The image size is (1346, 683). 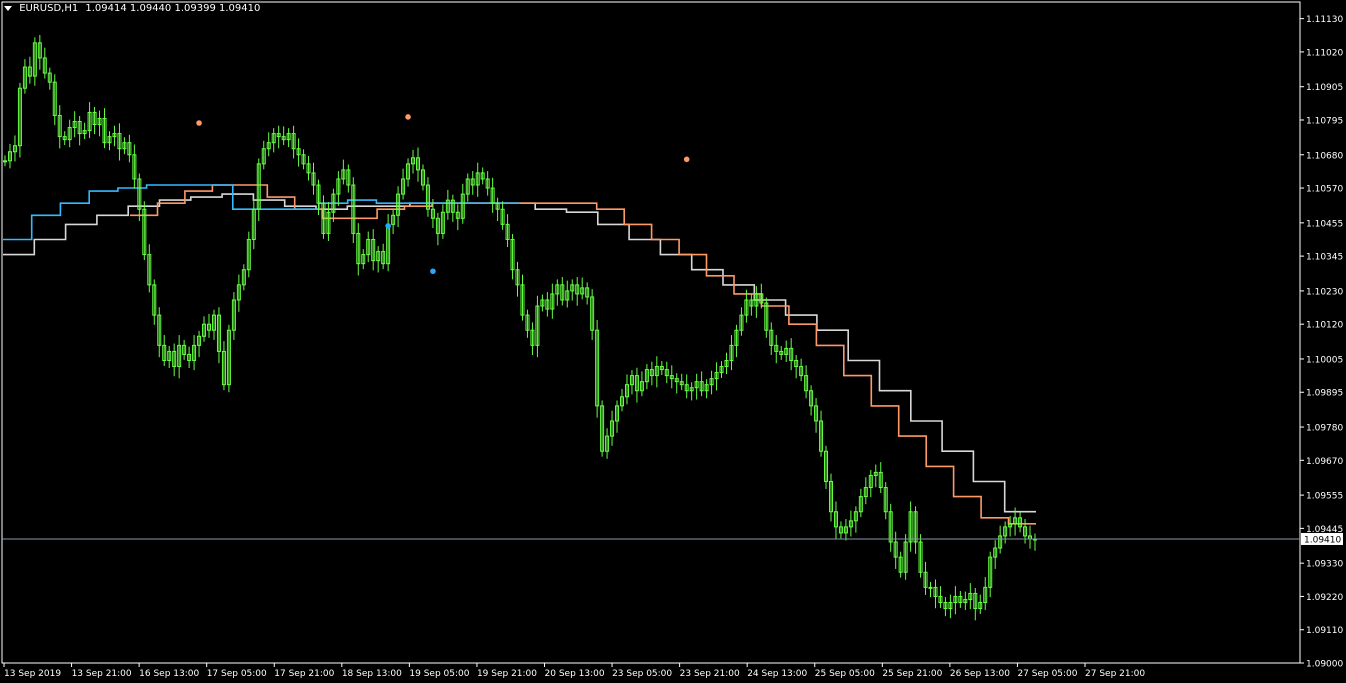 What do you see at coordinates (1324, 190) in the screenshot?
I see `y-tick-label: 1.10570` at bounding box center [1324, 190].